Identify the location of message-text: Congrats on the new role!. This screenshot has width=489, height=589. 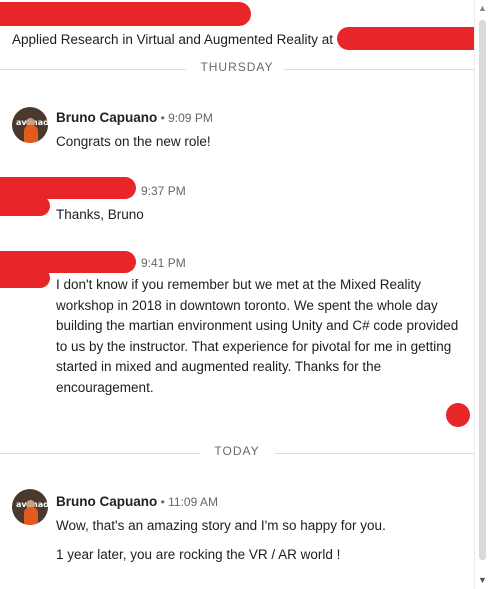
(133, 141).